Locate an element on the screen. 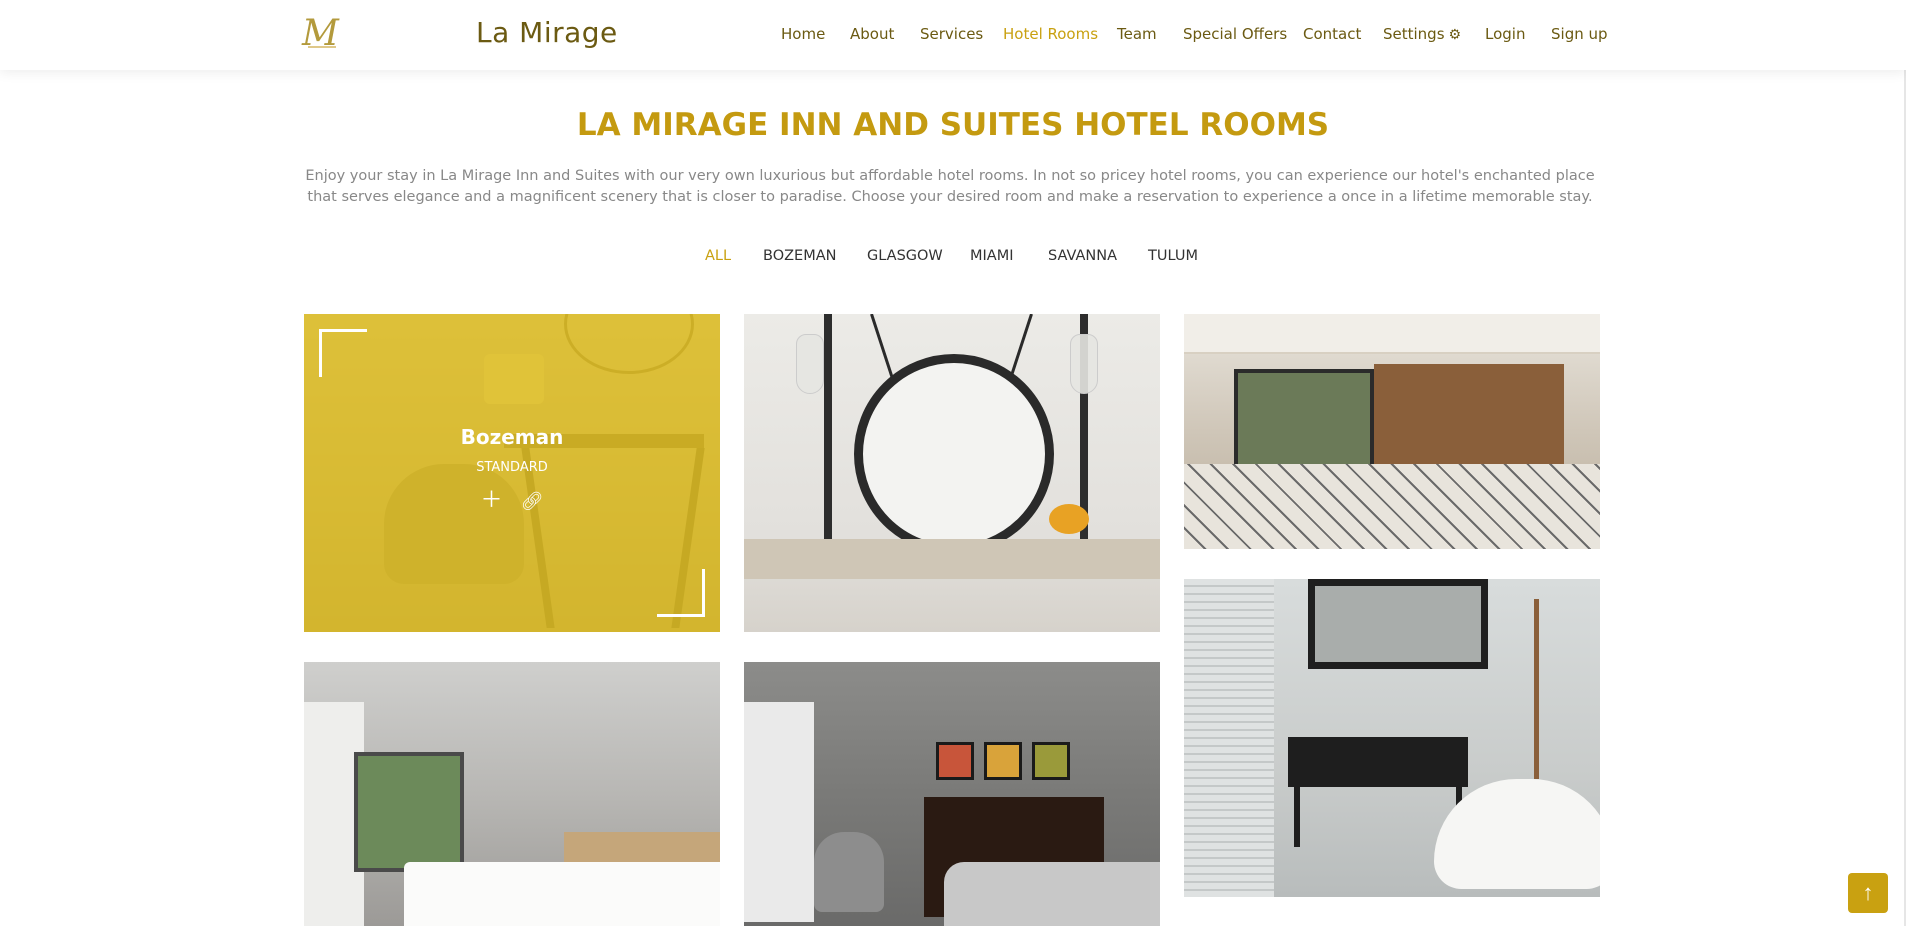 This screenshot has width=1906, height=926. nav-team: Team is located at coordinates (1137, 34).